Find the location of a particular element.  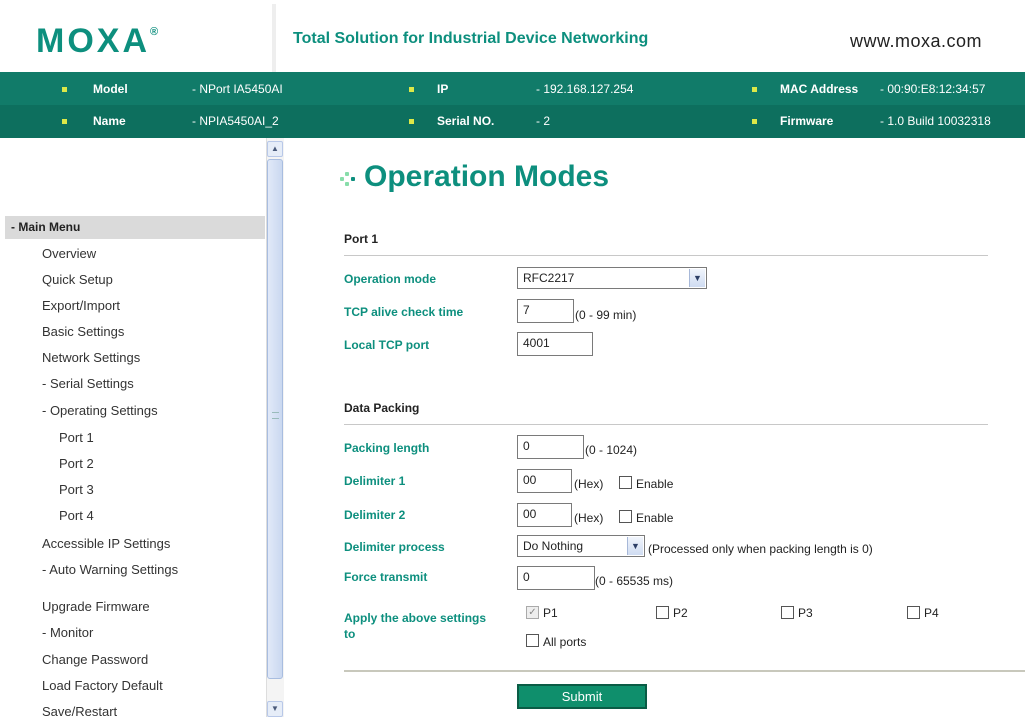

apply-settings-label-line2: to is located at coordinates (350, 634).